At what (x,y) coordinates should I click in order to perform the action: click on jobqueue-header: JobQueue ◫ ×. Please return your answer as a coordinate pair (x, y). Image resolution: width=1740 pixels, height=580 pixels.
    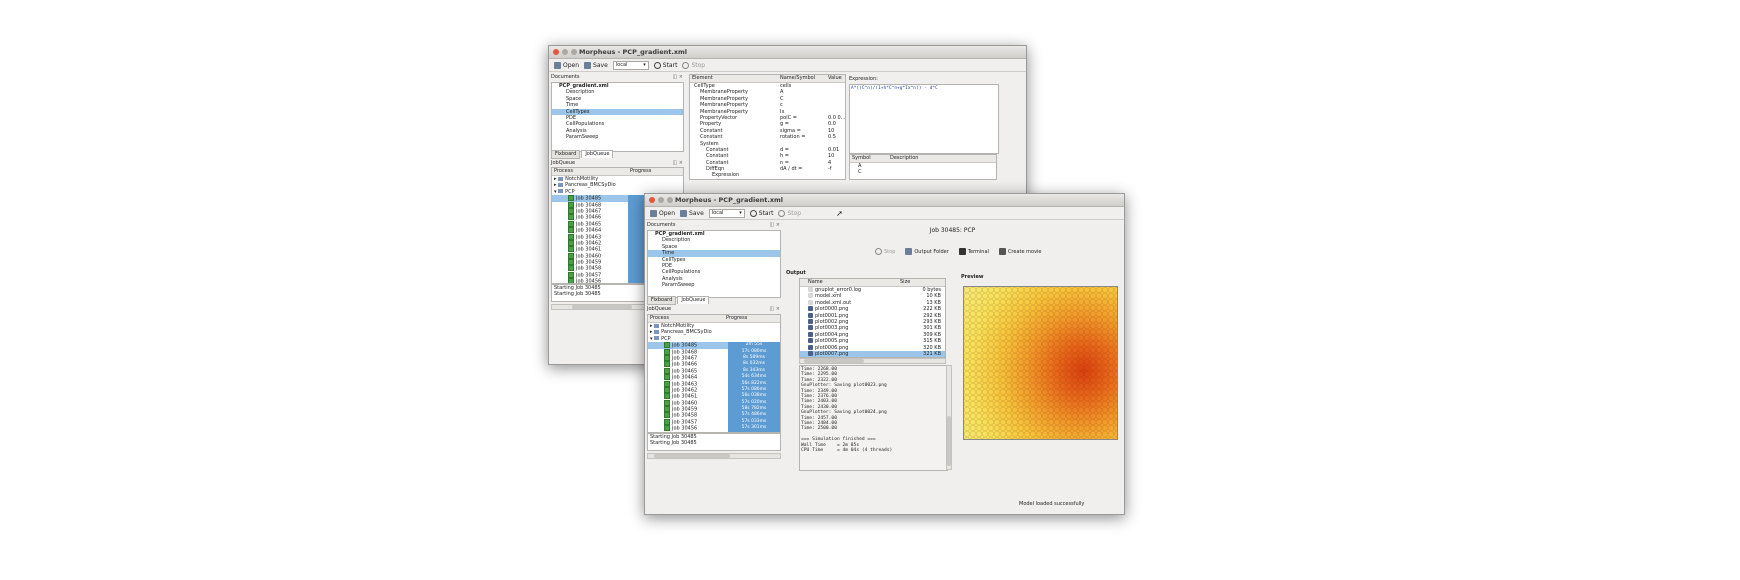
    Looking at the image, I should click on (617, 163).